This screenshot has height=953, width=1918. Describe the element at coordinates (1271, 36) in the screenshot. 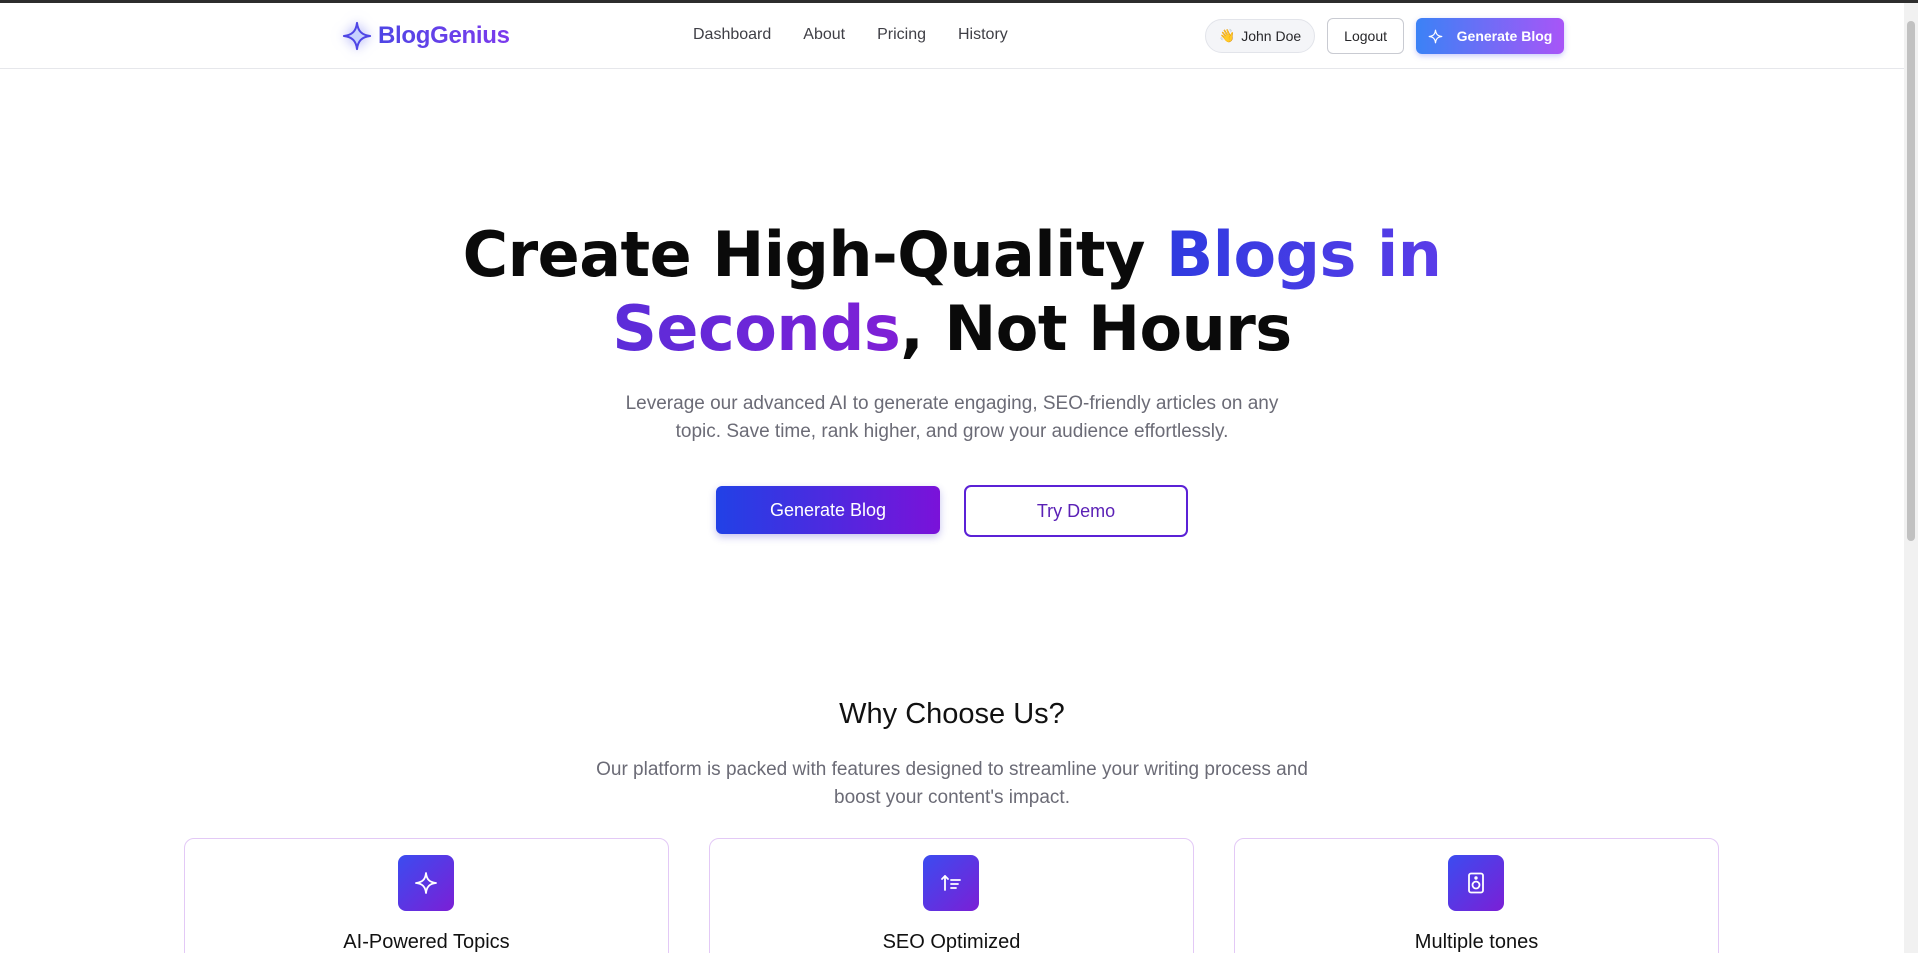

I see `user-name: John Doe` at that location.